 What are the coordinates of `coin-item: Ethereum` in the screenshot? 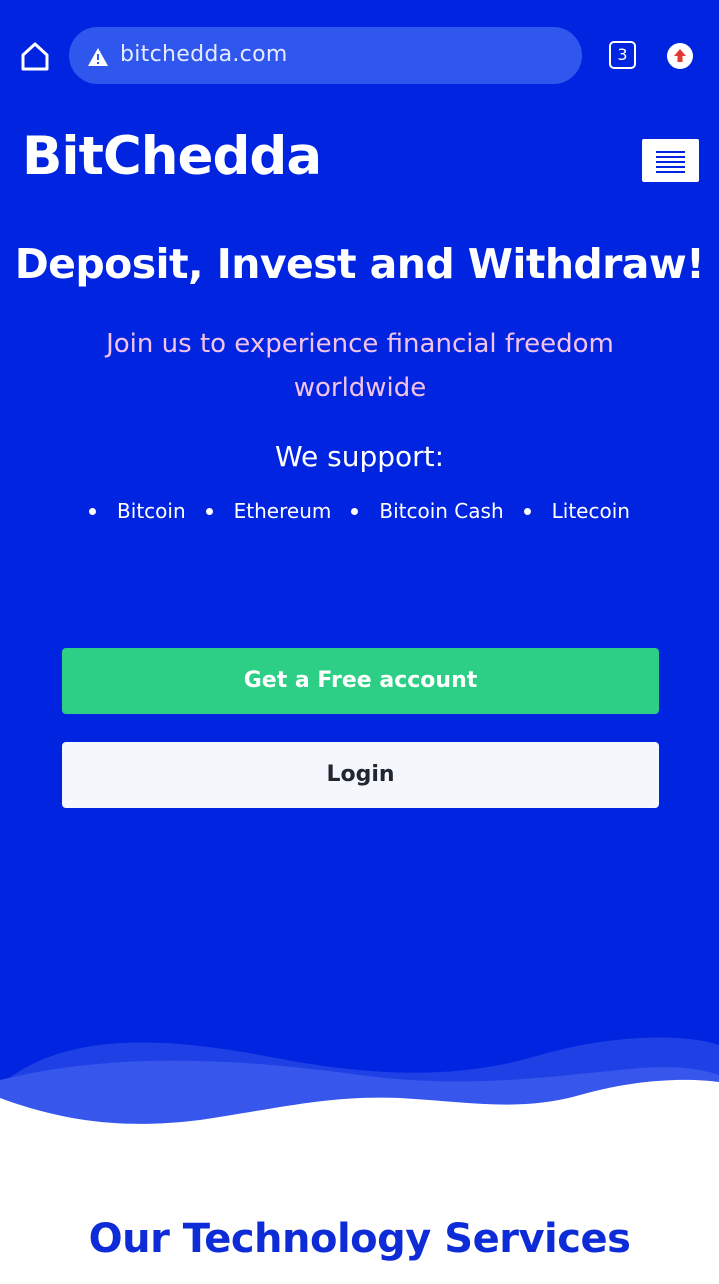 It's located at (268, 511).